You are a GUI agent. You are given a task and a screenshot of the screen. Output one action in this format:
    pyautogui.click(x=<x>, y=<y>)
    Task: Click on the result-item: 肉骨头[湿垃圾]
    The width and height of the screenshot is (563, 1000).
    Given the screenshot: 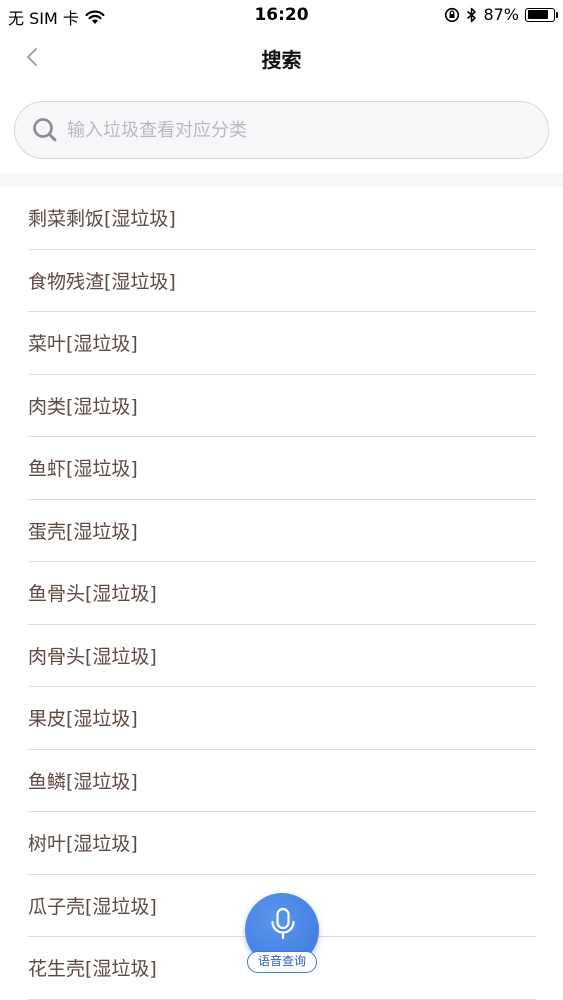 What is the action you would take?
    pyautogui.click(x=282, y=656)
    